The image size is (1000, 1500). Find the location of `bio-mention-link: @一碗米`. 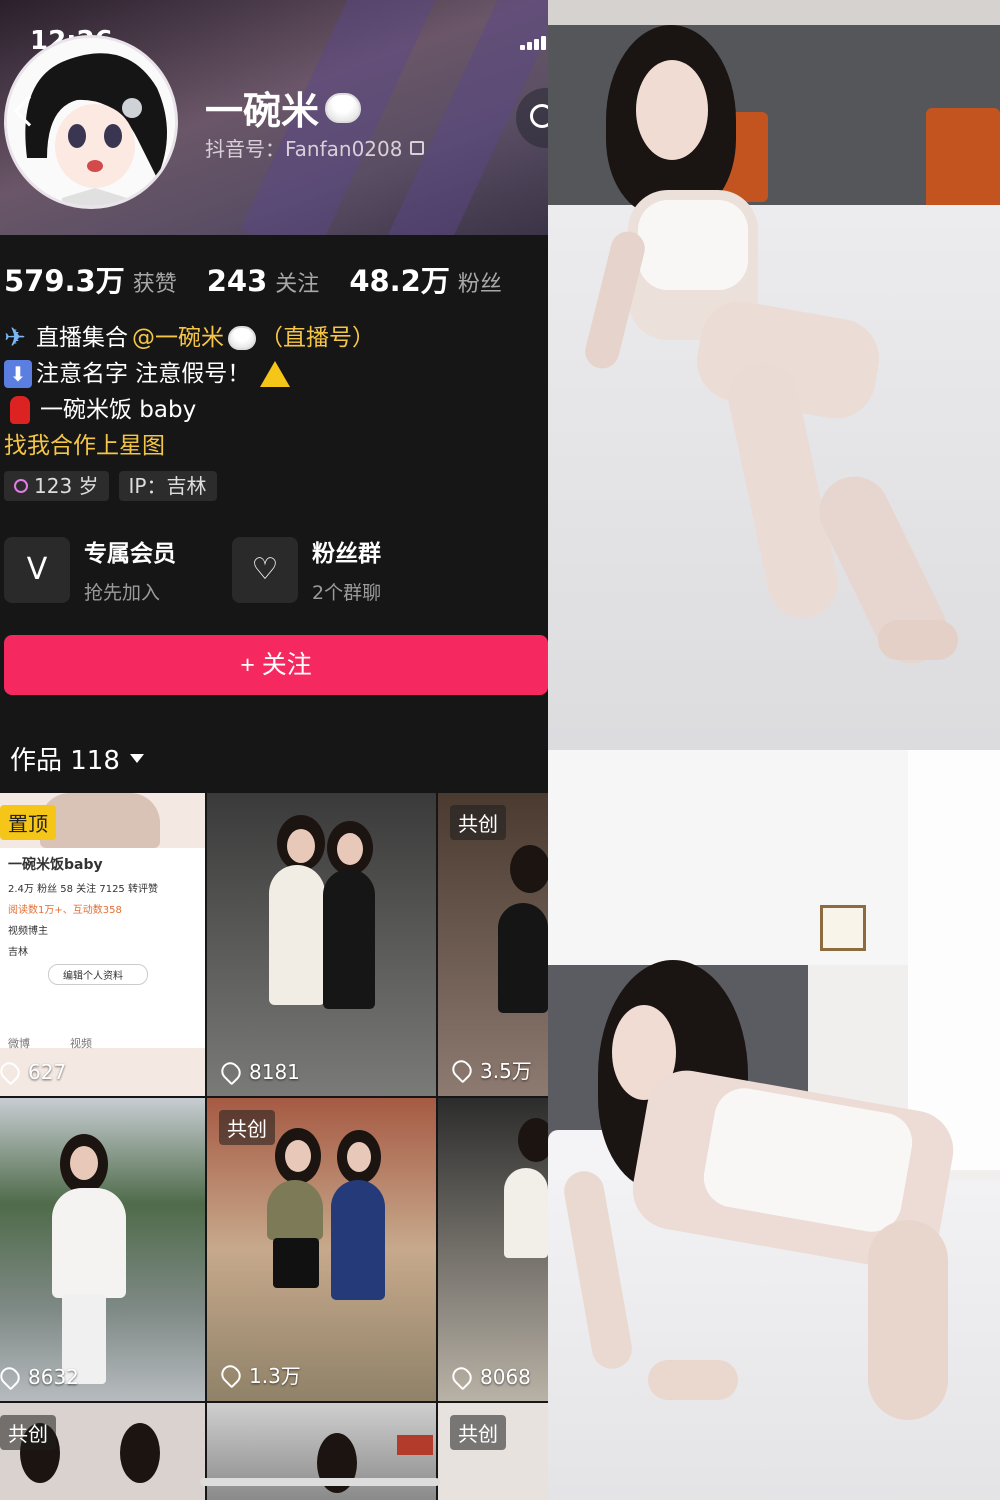

bio-mention-link: @一碗米 is located at coordinates (178, 338).